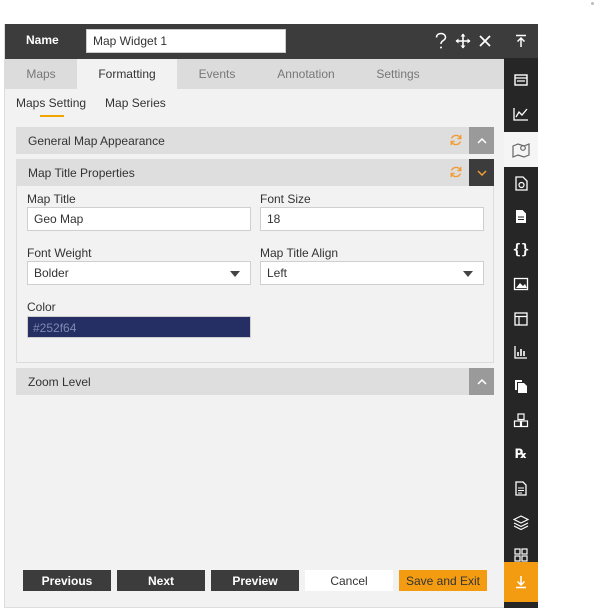 This screenshot has height=609, width=597. Describe the element at coordinates (441, 41) in the screenshot. I see `help-icon` at that location.